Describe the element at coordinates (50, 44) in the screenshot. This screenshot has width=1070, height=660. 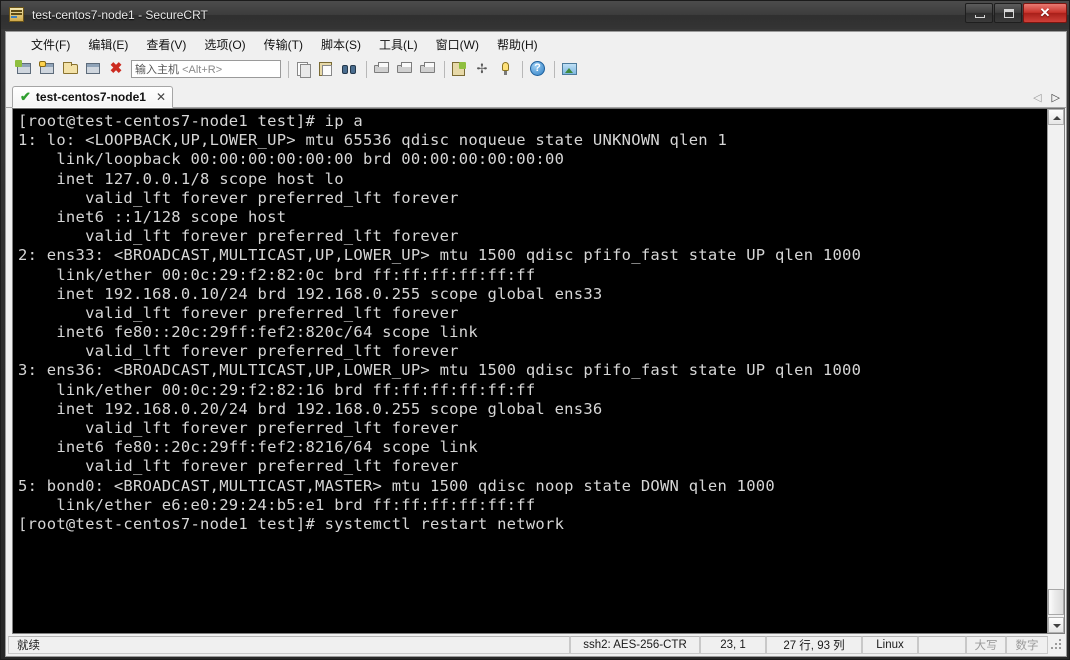
I see `menu-file: 文件(F)` at that location.